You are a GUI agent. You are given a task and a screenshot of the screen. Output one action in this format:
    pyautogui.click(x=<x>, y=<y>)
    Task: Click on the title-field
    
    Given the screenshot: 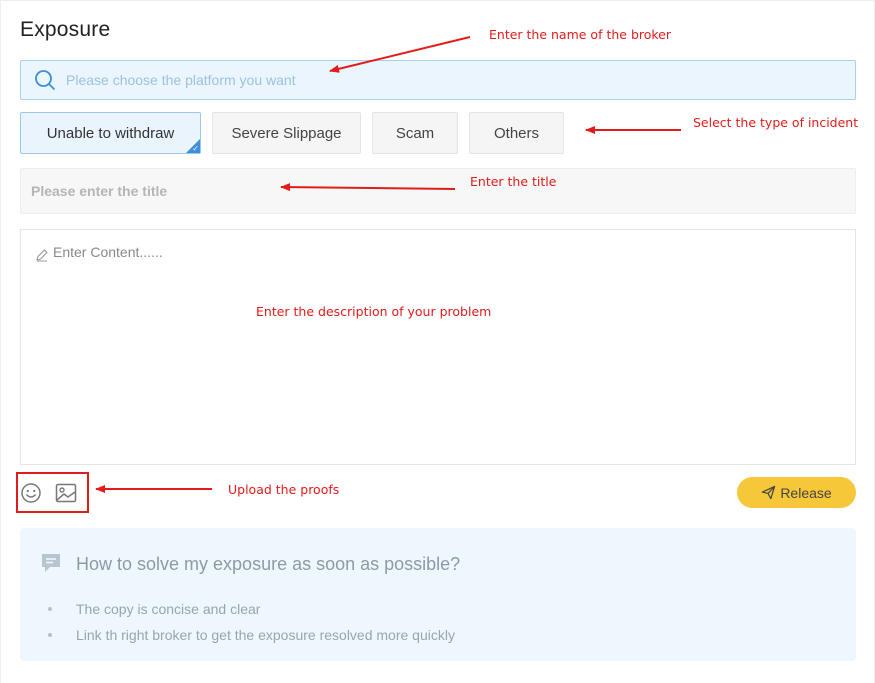 What is the action you would take?
    pyautogui.click(x=438, y=191)
    